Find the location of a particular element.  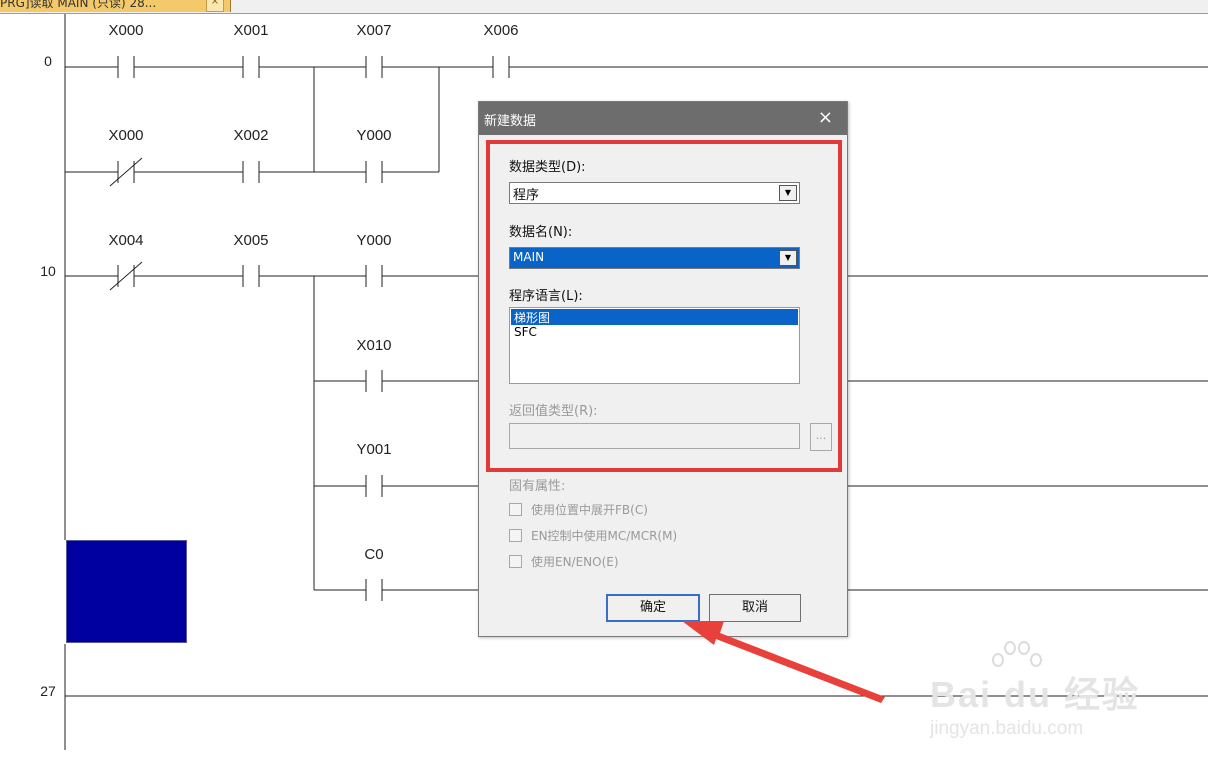

watermark-url: jingyan.baidu.com is located at coordinates (1007, 728).